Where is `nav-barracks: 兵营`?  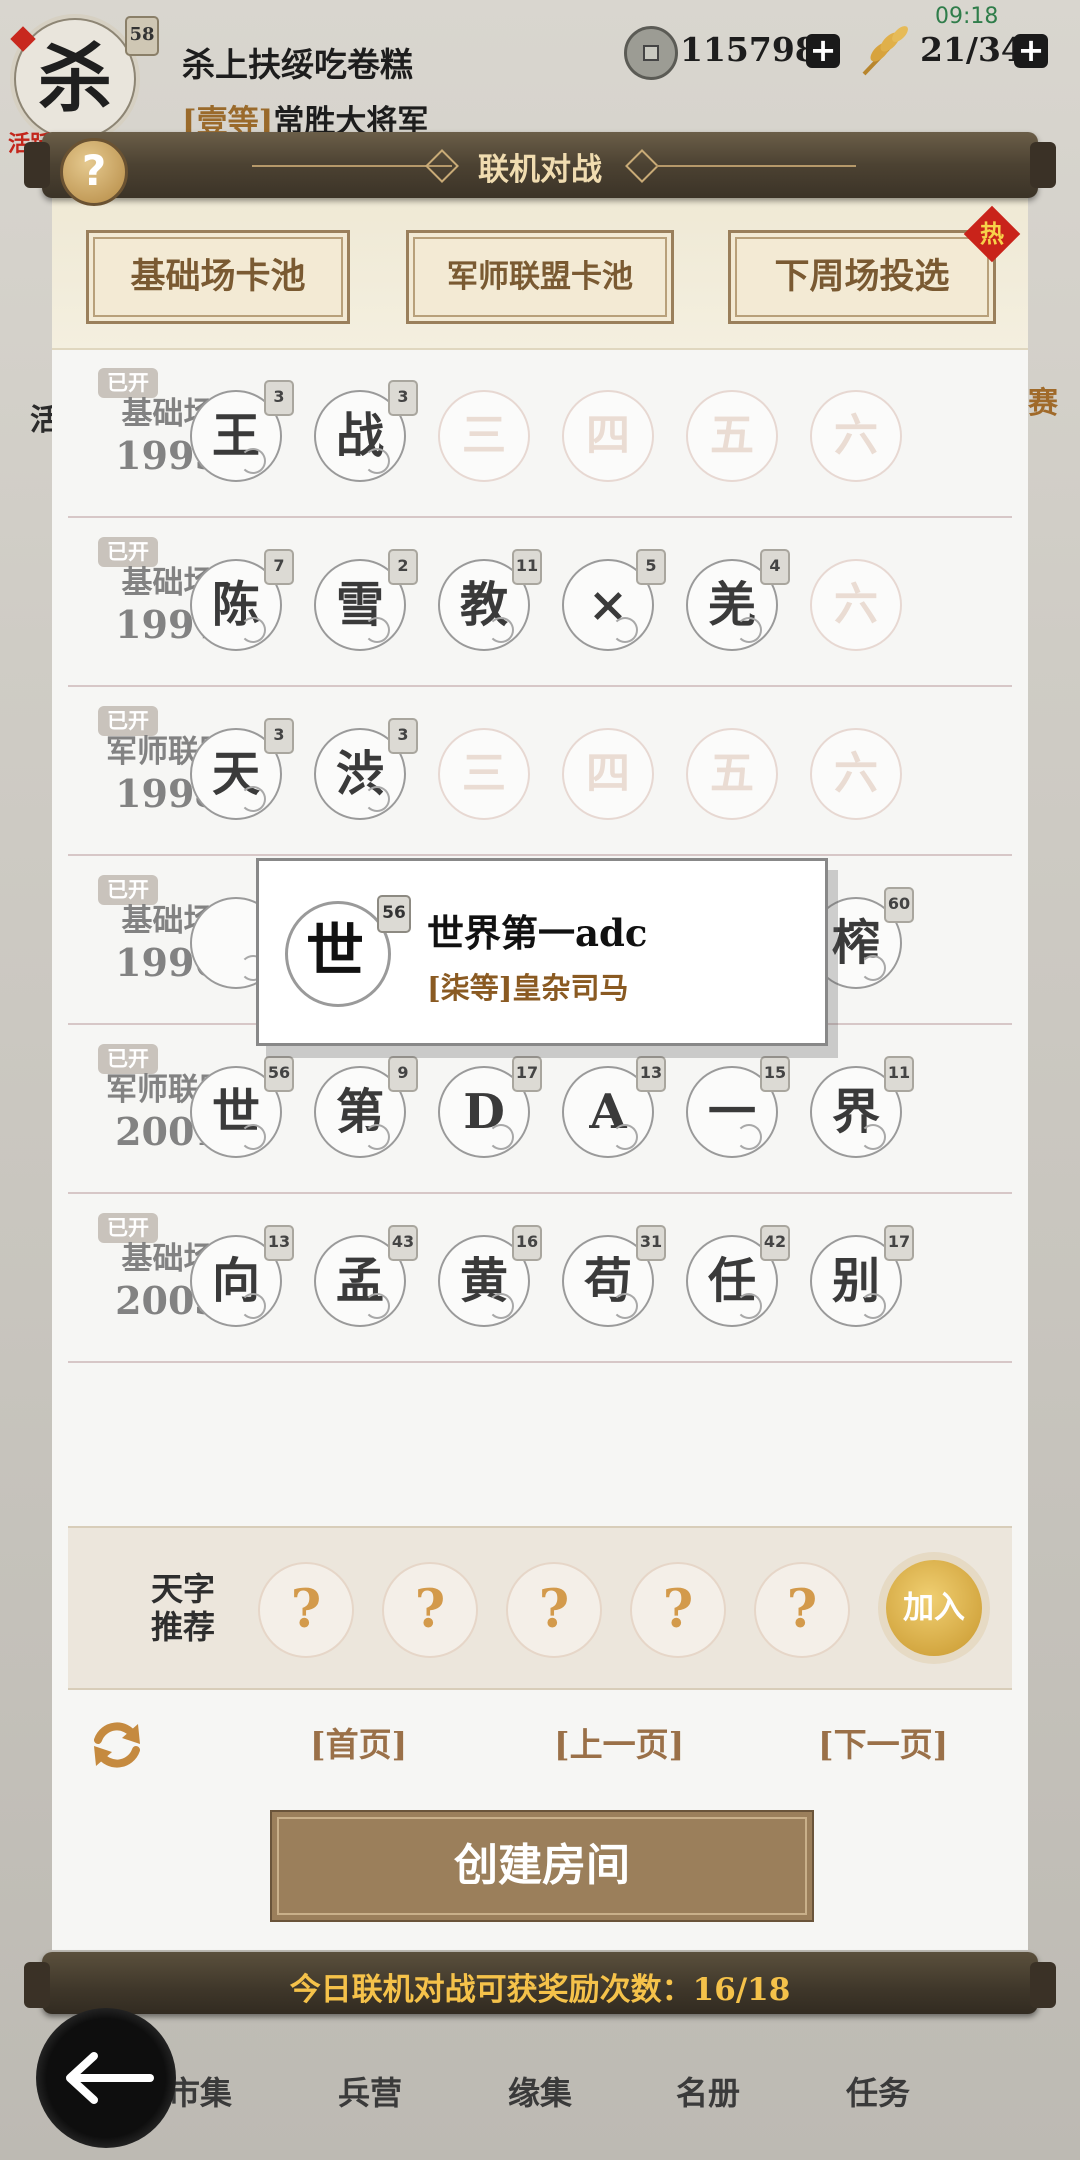 nav-barracks: 兵营 is located at coordinates (370, 2091).